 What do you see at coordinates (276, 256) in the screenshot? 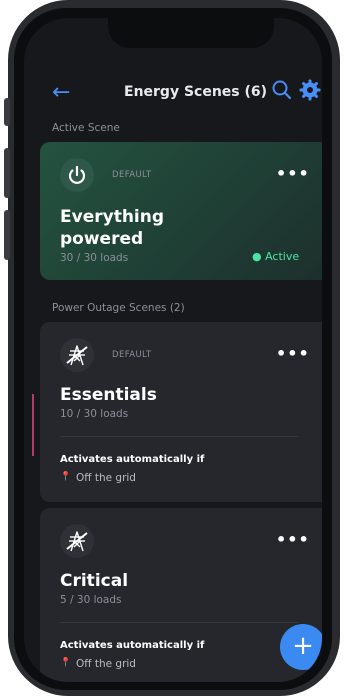
I see `status-badge: ● Active` at bounding box center [276, 256].